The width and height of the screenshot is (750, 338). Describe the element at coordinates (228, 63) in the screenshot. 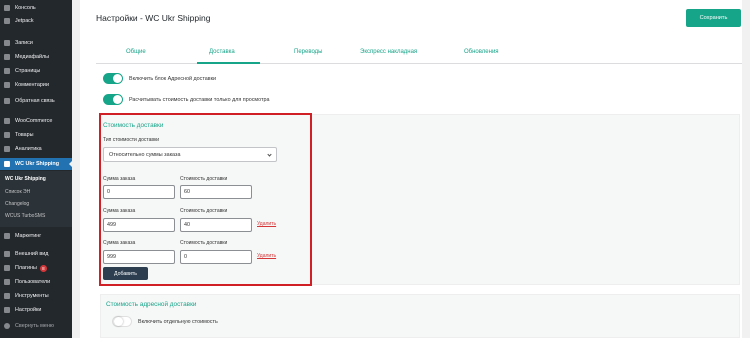

I see `active-tab-indicator` at that location.